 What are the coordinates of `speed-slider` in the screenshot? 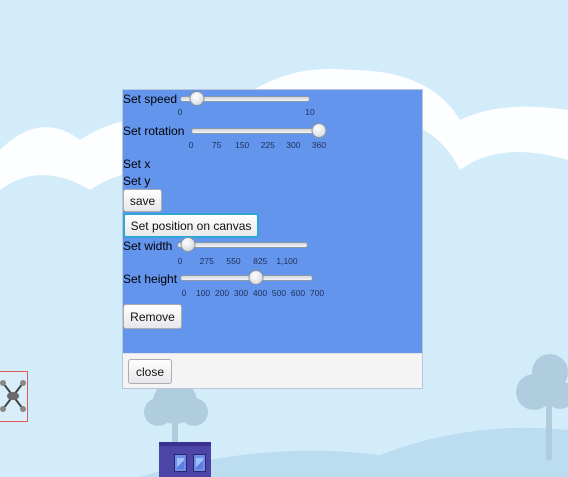 It's located at (245, 98).